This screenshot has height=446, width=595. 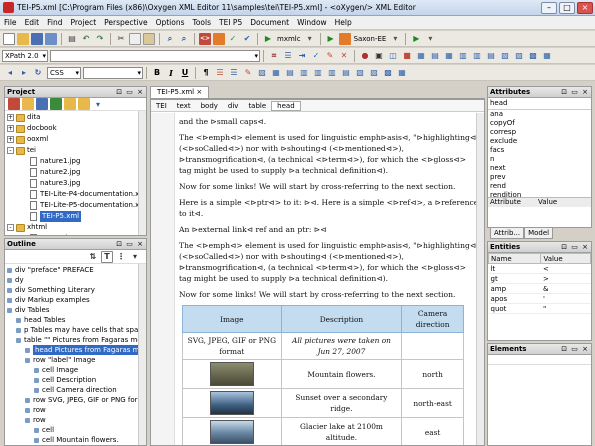 I want to click on outline-node: cell Mountain flowers., so click(x=75, y=440).